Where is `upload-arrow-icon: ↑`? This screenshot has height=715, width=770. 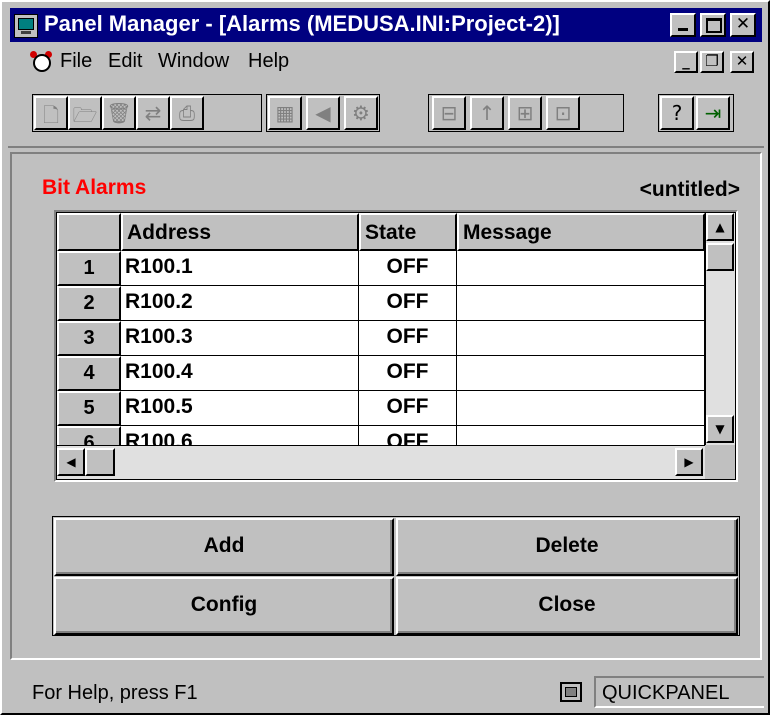
upload-arrow-icon: ↑ is located at coordinates (487, 113).